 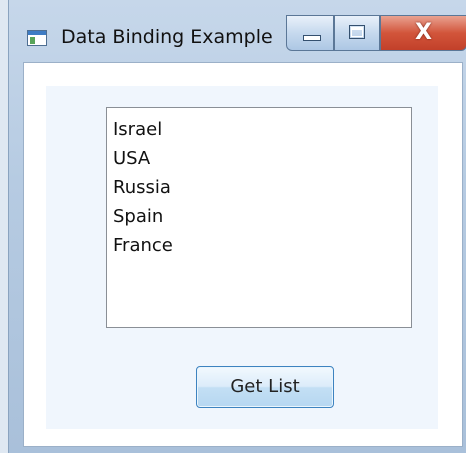 I want to click on title-bar: Data Binding Example X, so click(x=237, y=31).